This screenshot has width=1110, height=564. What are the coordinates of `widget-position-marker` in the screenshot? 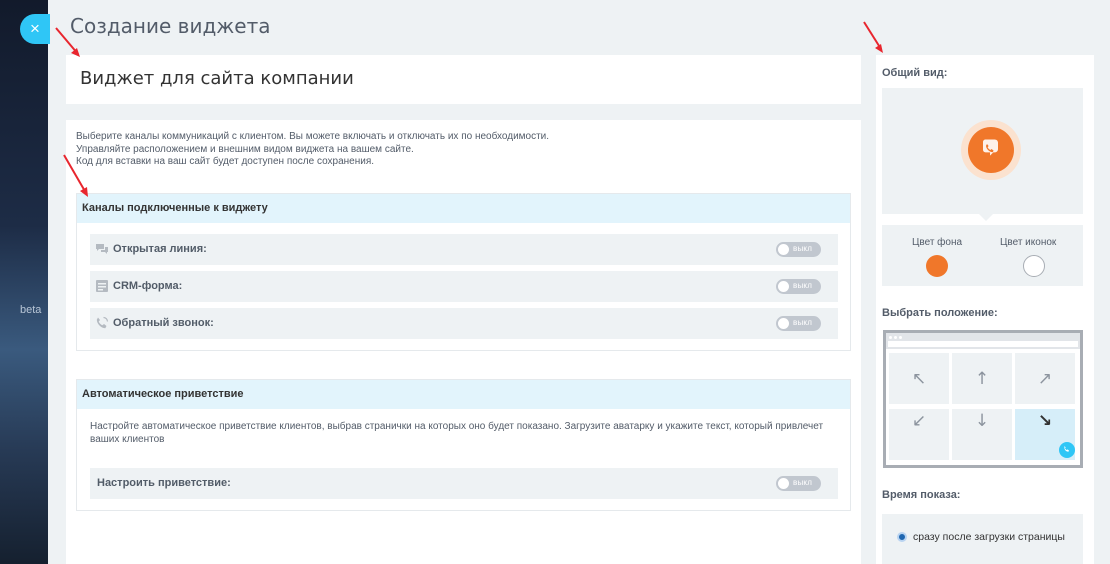 It's located at (1067, 450).